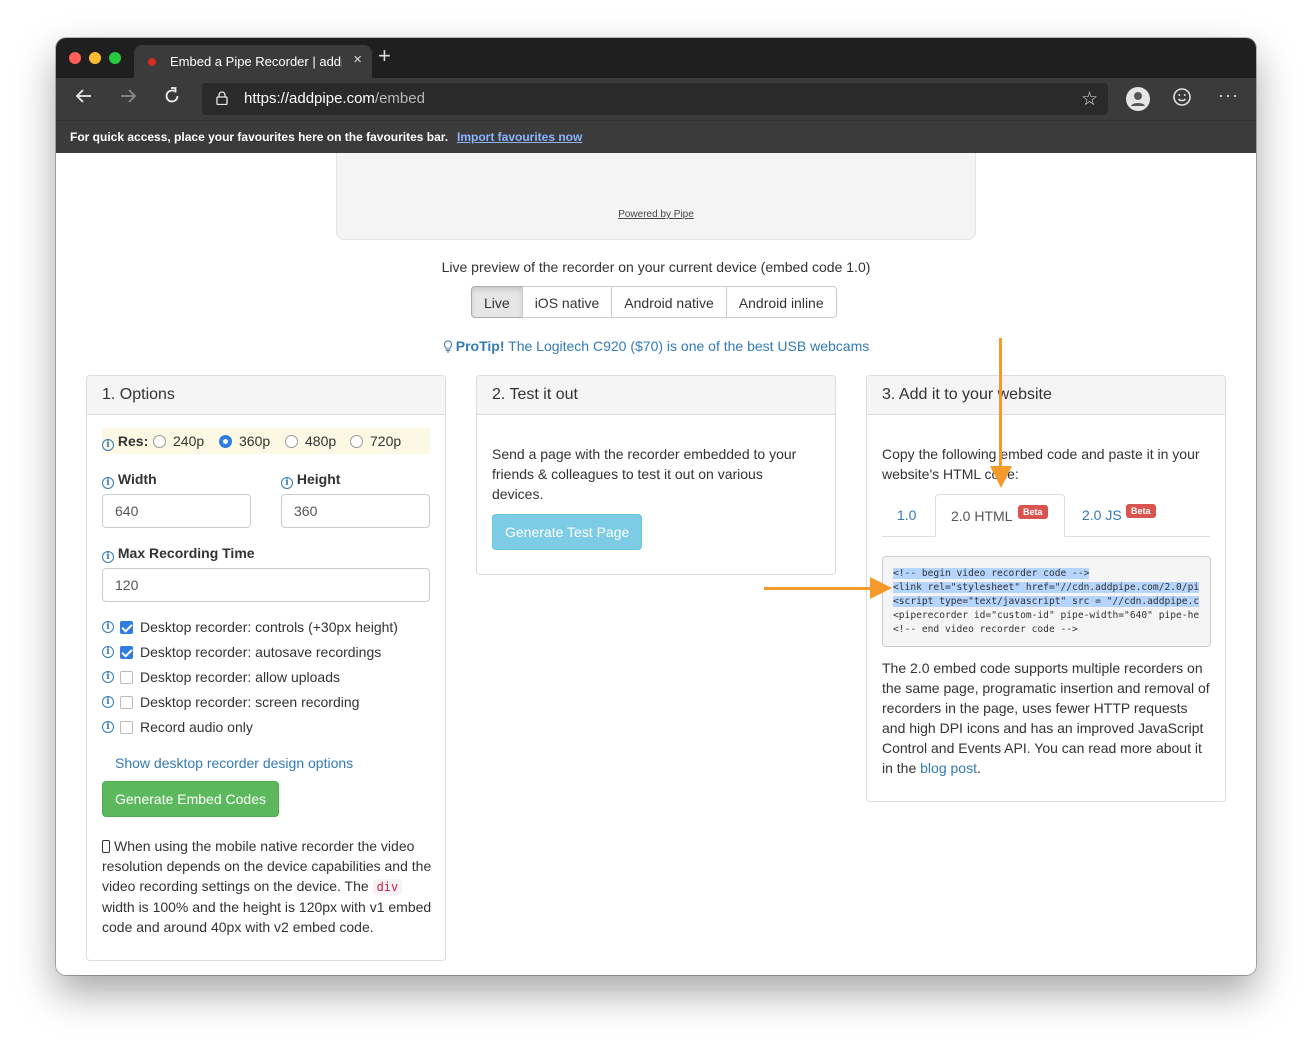 This screenshot has width=1312, height=1050. What do you see at coordinates (384, 56) in the screenshot?
I see `new-tab-icon: +` at bounding box center [384, 56].